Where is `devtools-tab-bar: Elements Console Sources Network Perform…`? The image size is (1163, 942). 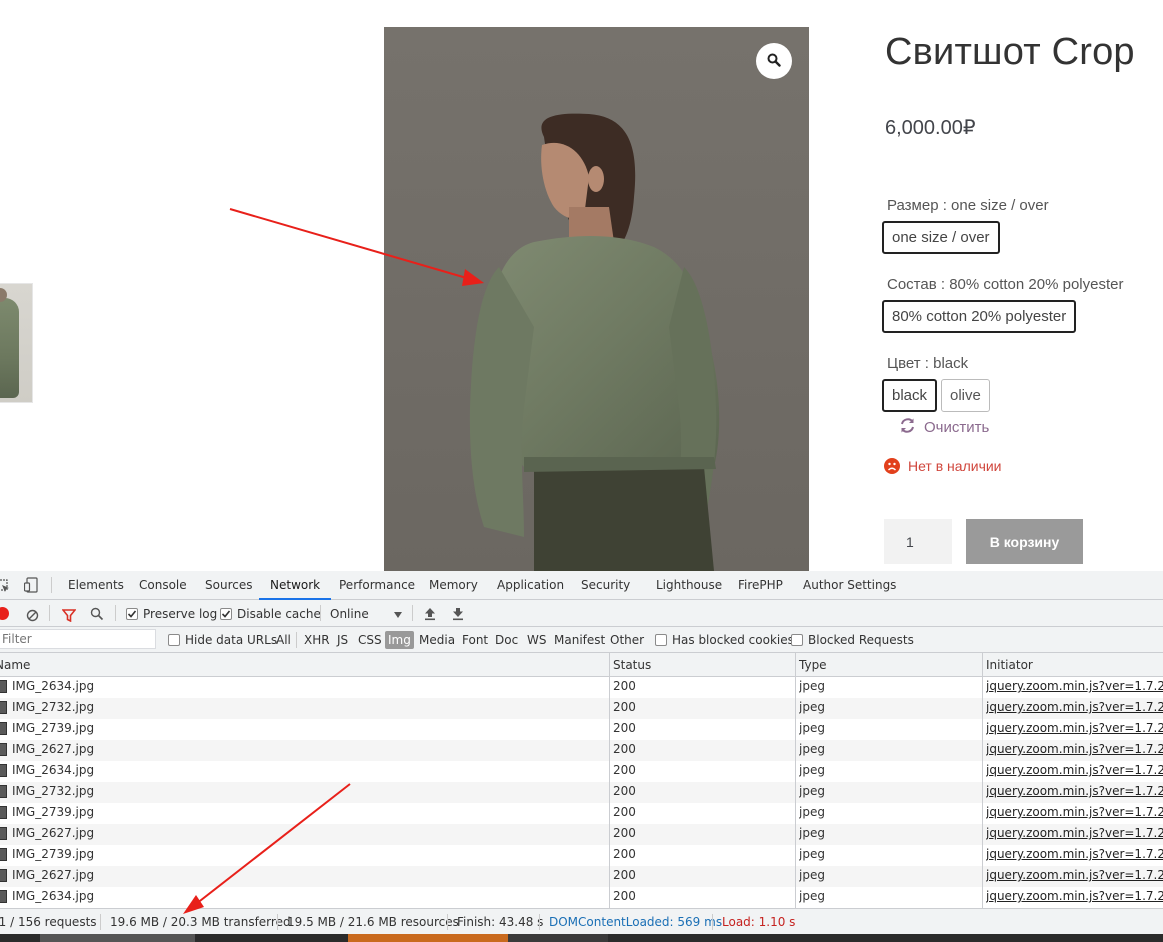 devtools-tab-bar: Elements Console Sources Network Perform… is located at coordinates (581, 585).